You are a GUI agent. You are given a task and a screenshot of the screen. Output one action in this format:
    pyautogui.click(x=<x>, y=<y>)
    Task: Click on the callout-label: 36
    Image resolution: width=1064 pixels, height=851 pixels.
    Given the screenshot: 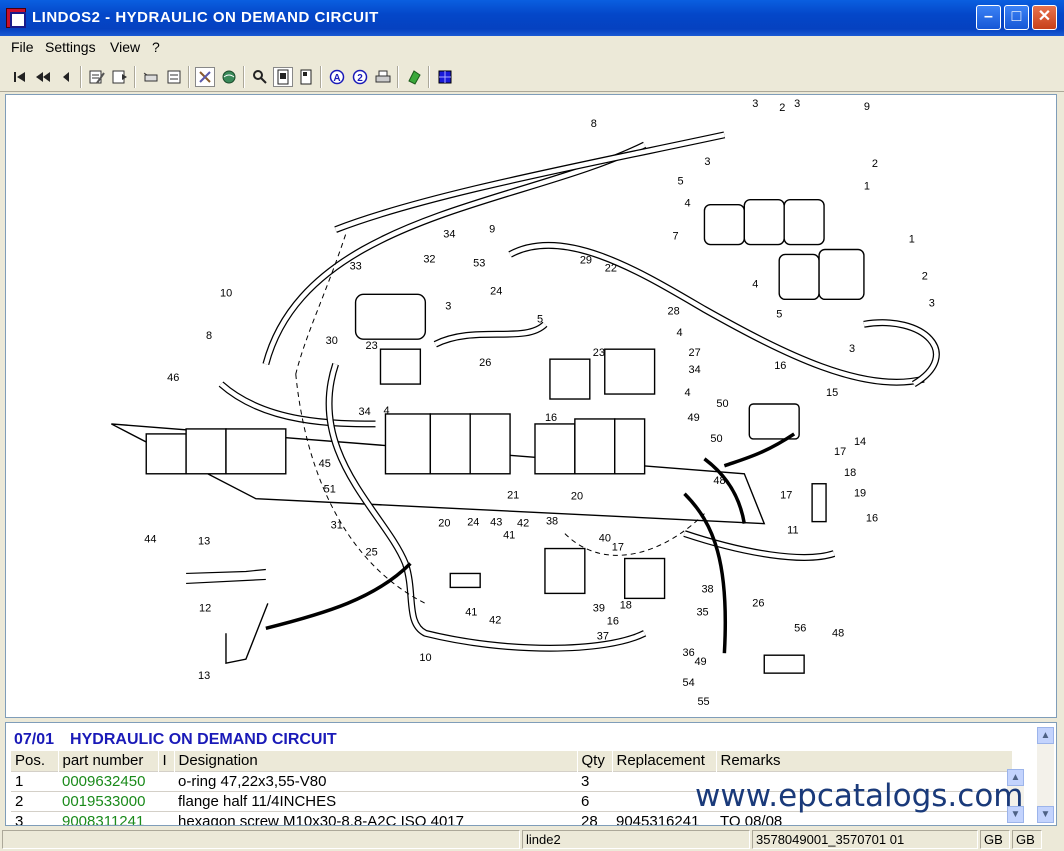 What is the action you would take?
    pyautogui.click(x=689, y=653)
    